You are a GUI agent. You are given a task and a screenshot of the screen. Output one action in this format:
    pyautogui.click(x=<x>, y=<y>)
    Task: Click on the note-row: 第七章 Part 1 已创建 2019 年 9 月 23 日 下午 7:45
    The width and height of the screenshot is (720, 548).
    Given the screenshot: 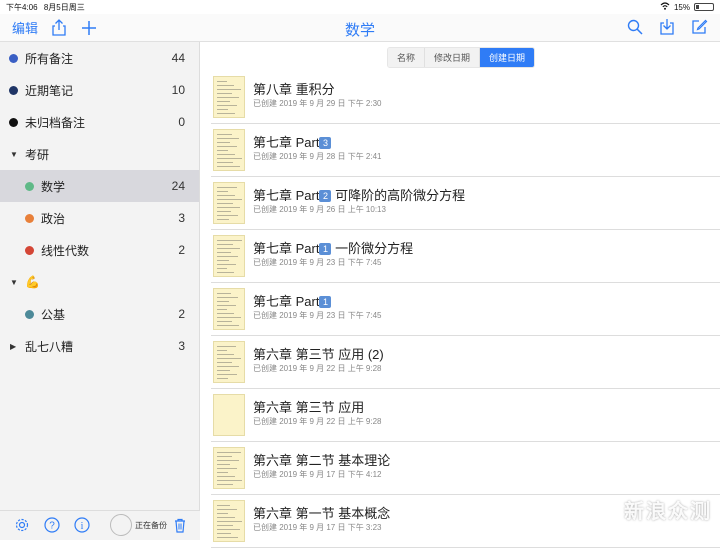 What is the action you would take?
    pyautogui.click(x=465, y=309)
    